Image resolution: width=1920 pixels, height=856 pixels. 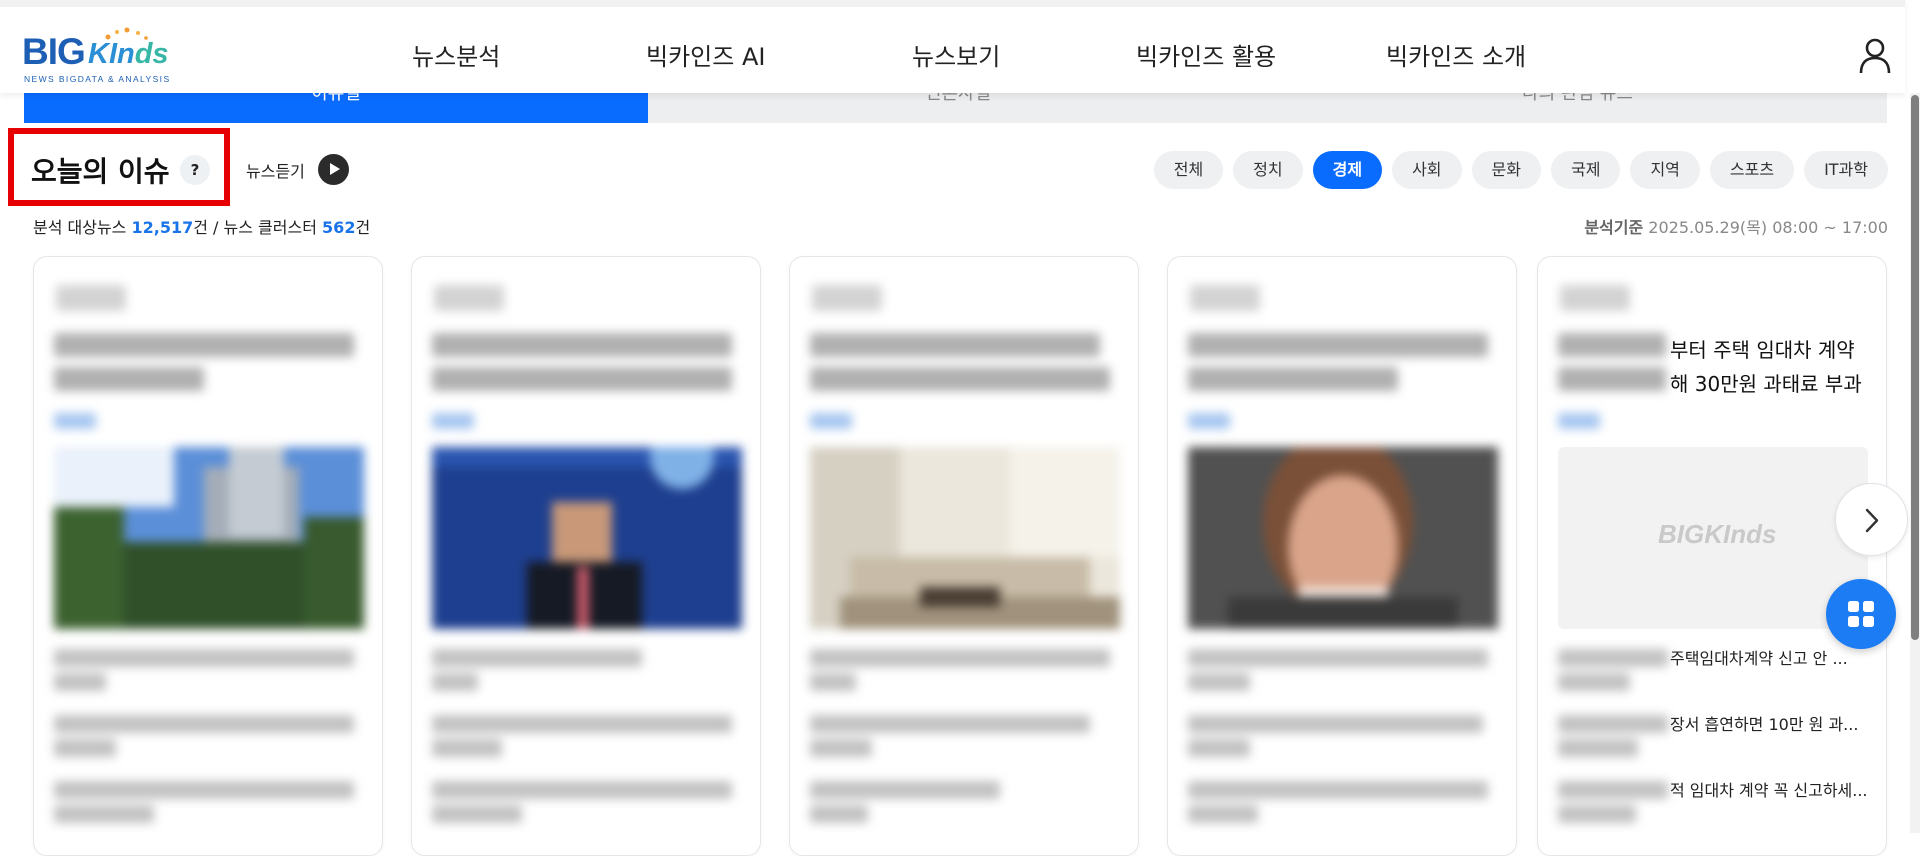 I want to click on logo-kinds-main: KIn, so click(x=111, y=54).